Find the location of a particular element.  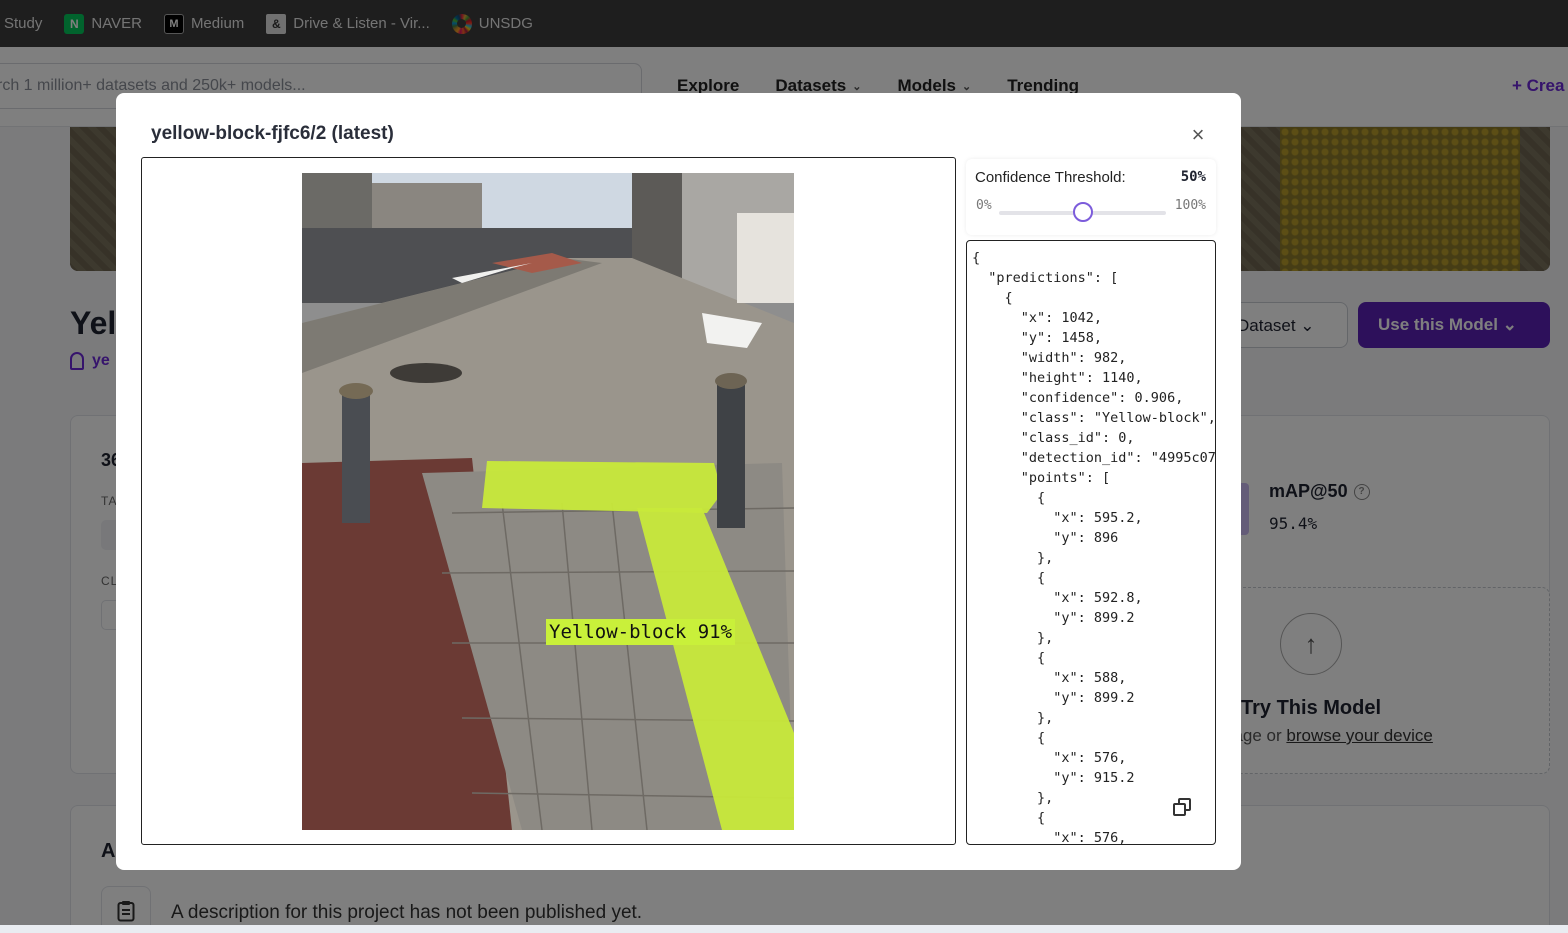

json-line: "y": 915.2 is located at coordinates (1053, 778).